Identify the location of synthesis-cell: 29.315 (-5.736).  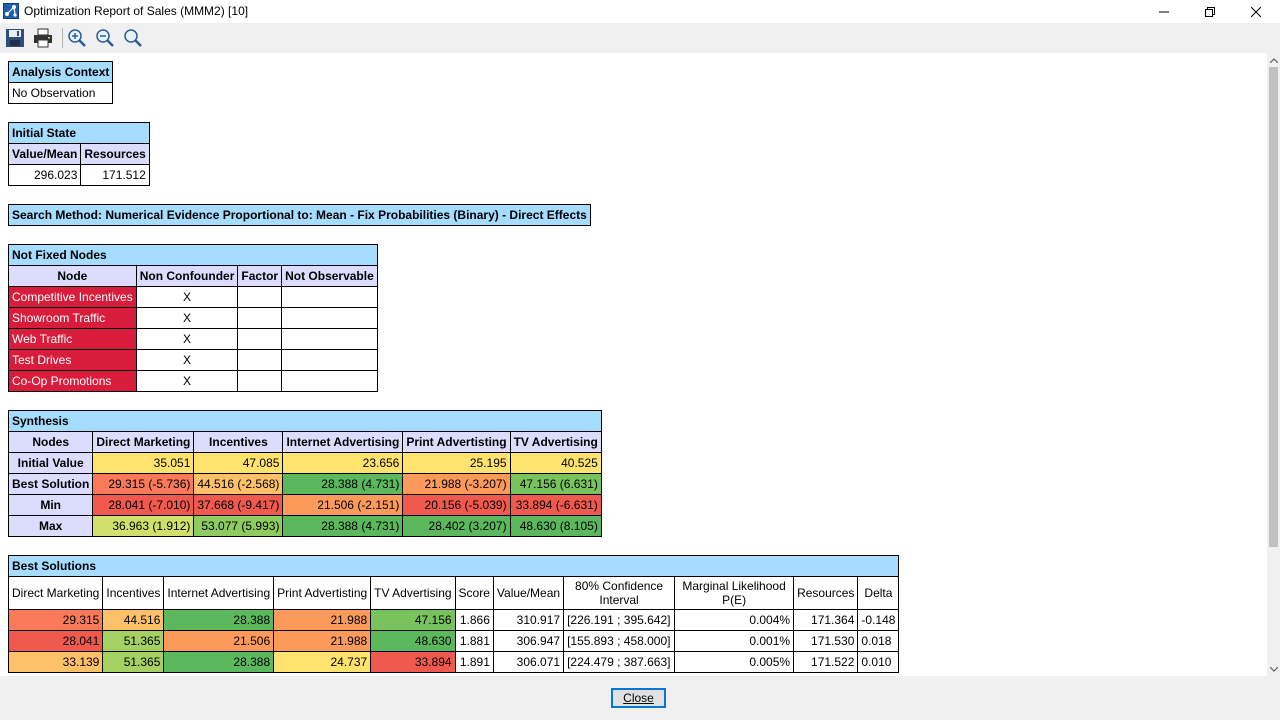
(143, 484).